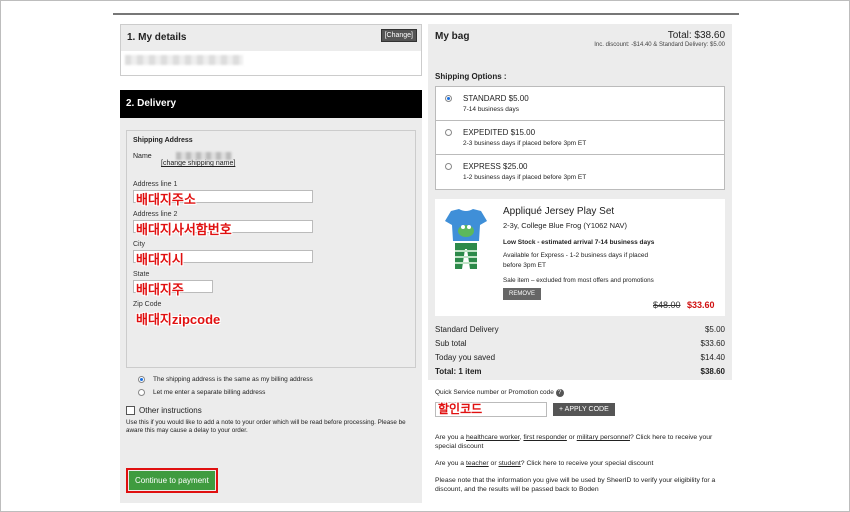 This screenshot has height=512, width=850. What do you see at coordinates (477, 463) in the screenshot?
I see `teacher-link: teacher` at bounding box center [477, 463].